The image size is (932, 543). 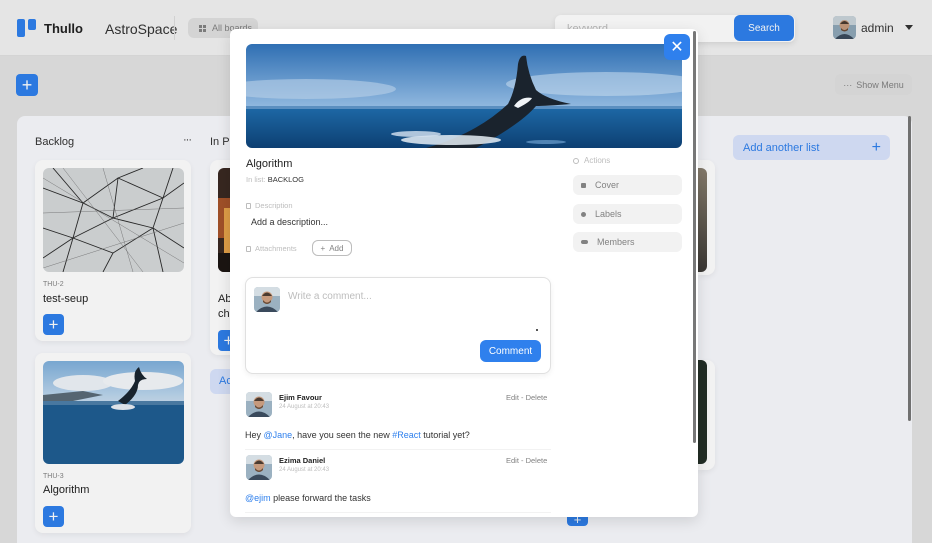 What do you see at coordinates (627, 214) in the screenshot?
I see `labels-button: Labels` at bounding box center [627, 214].